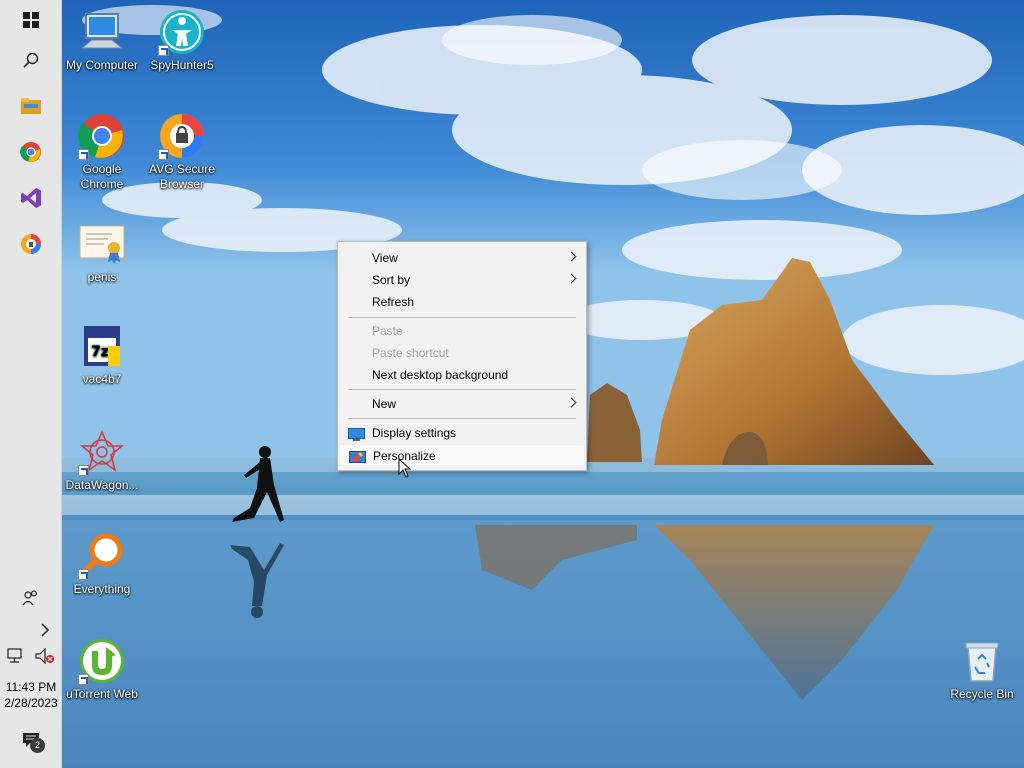 The image size is (1024, 768). I want to click on menu-item-label: View, so click(385, 258).